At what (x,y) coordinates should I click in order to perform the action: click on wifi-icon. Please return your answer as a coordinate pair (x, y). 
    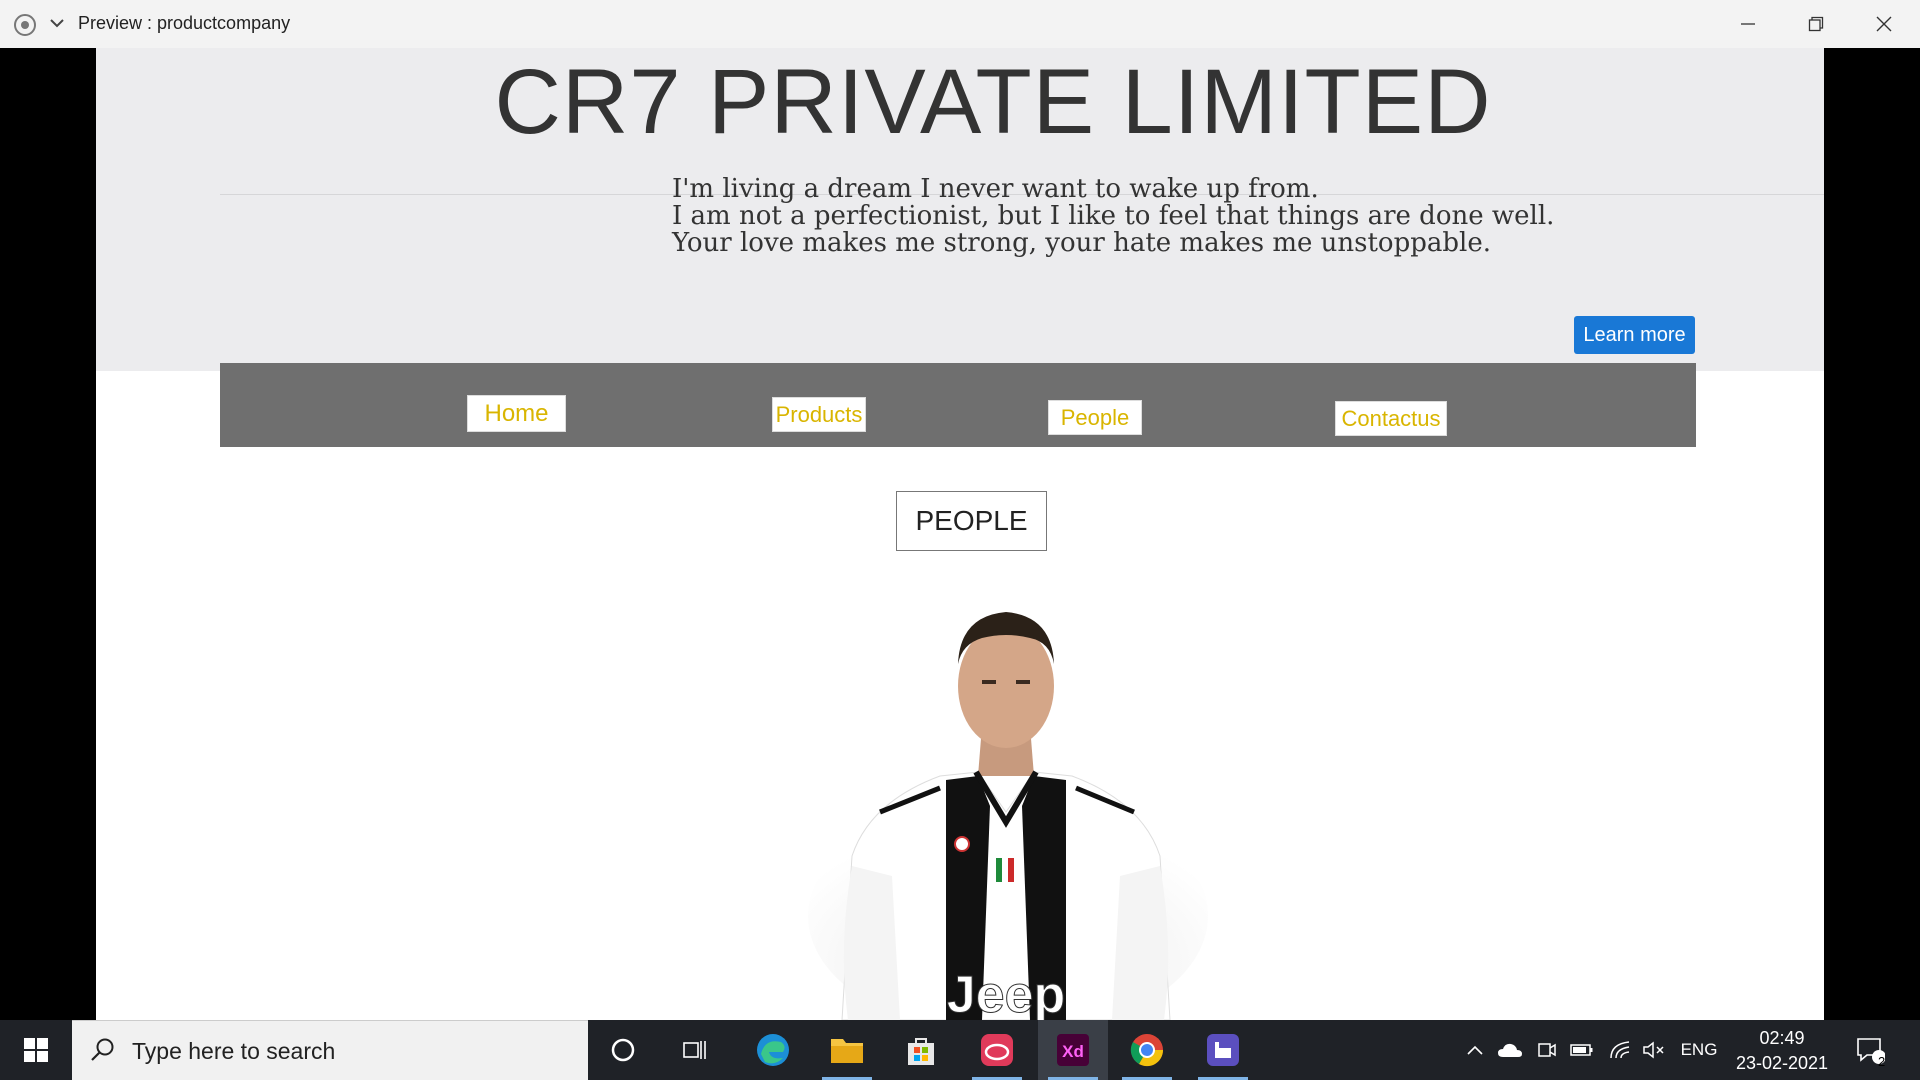
    Looking at the image, I should click on (1620, 1050).